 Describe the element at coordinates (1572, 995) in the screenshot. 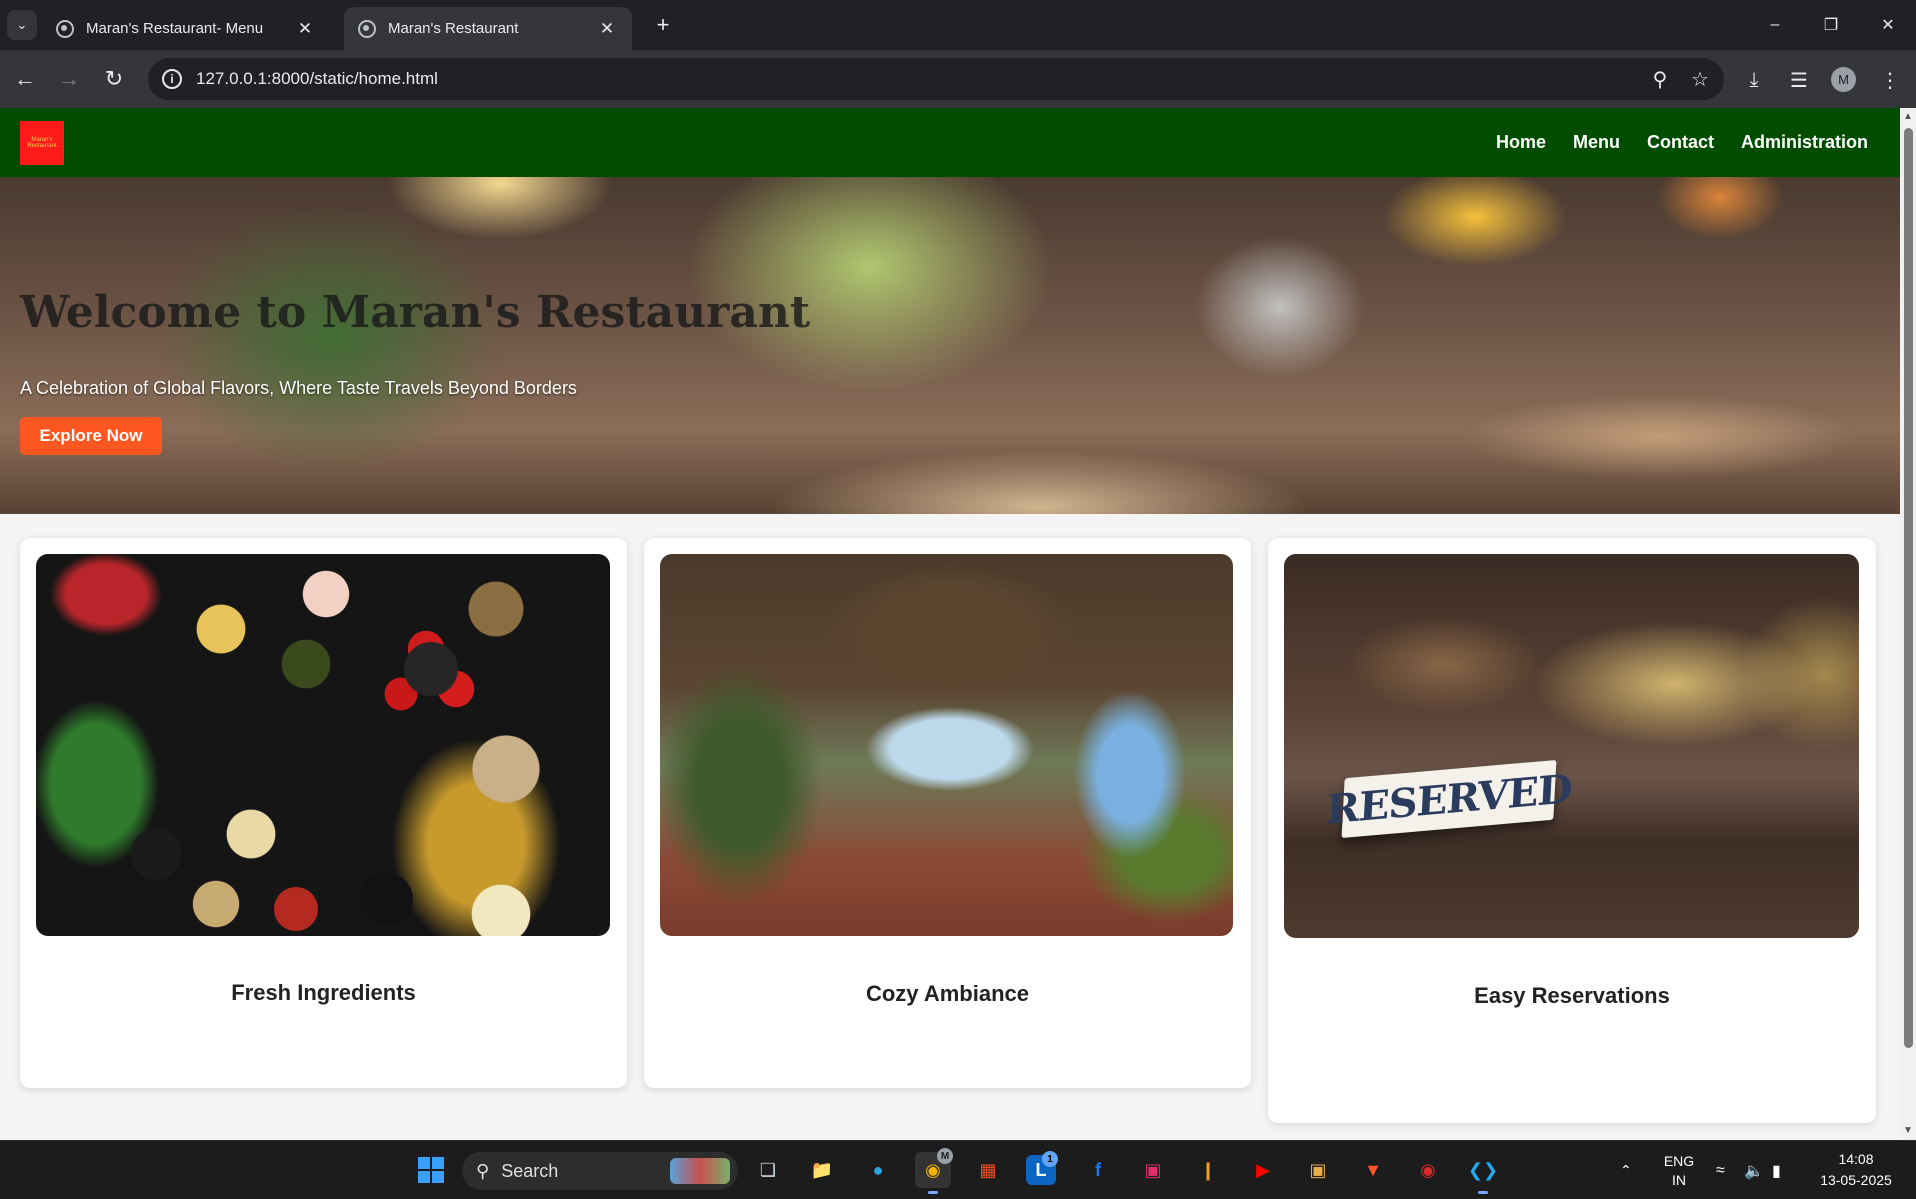

I see `feature-caption: Easy Reservations` at that location.